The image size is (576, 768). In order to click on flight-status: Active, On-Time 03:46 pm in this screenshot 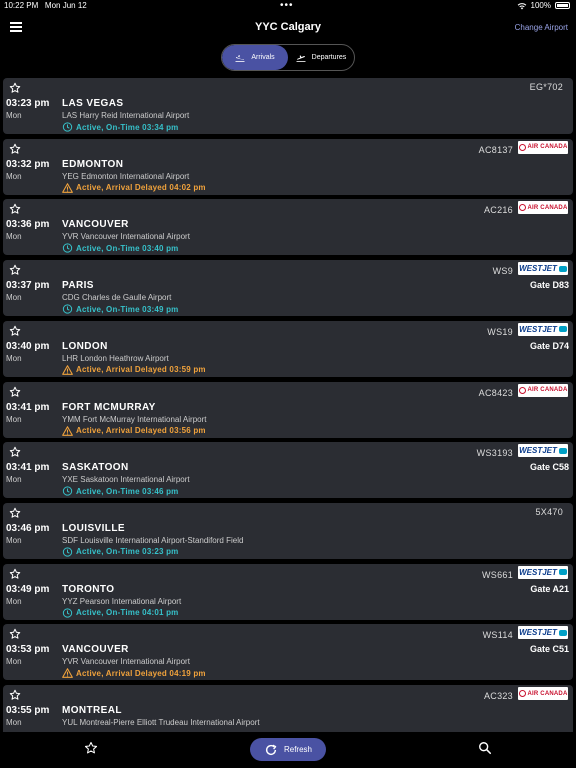, I will do `click(120, 491)`.